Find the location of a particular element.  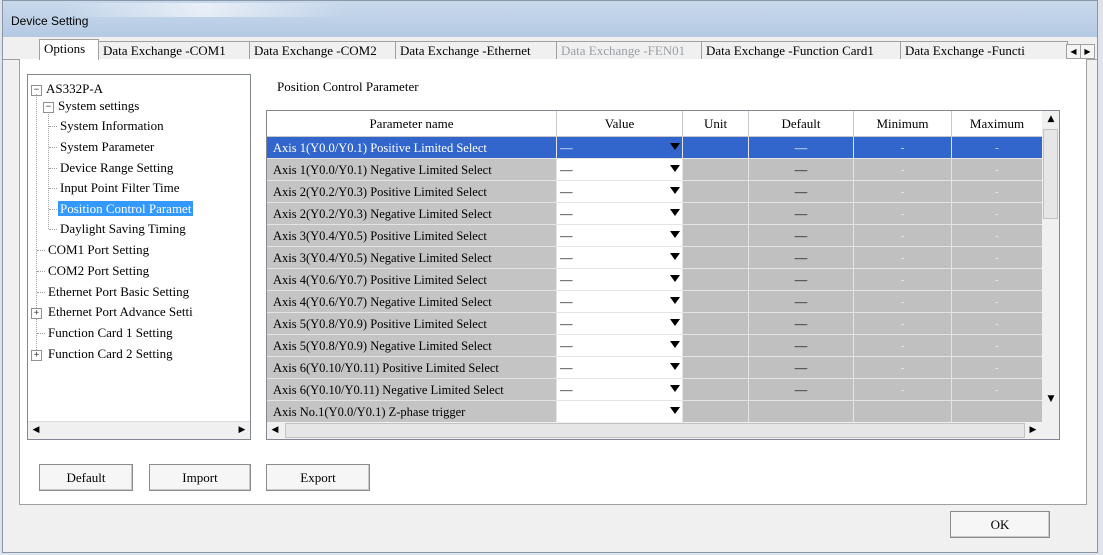

parameter-name-cell: Axis No.1(Y0.0/Y0.1) Z-phase trigger is located at coordinates (412, 412).